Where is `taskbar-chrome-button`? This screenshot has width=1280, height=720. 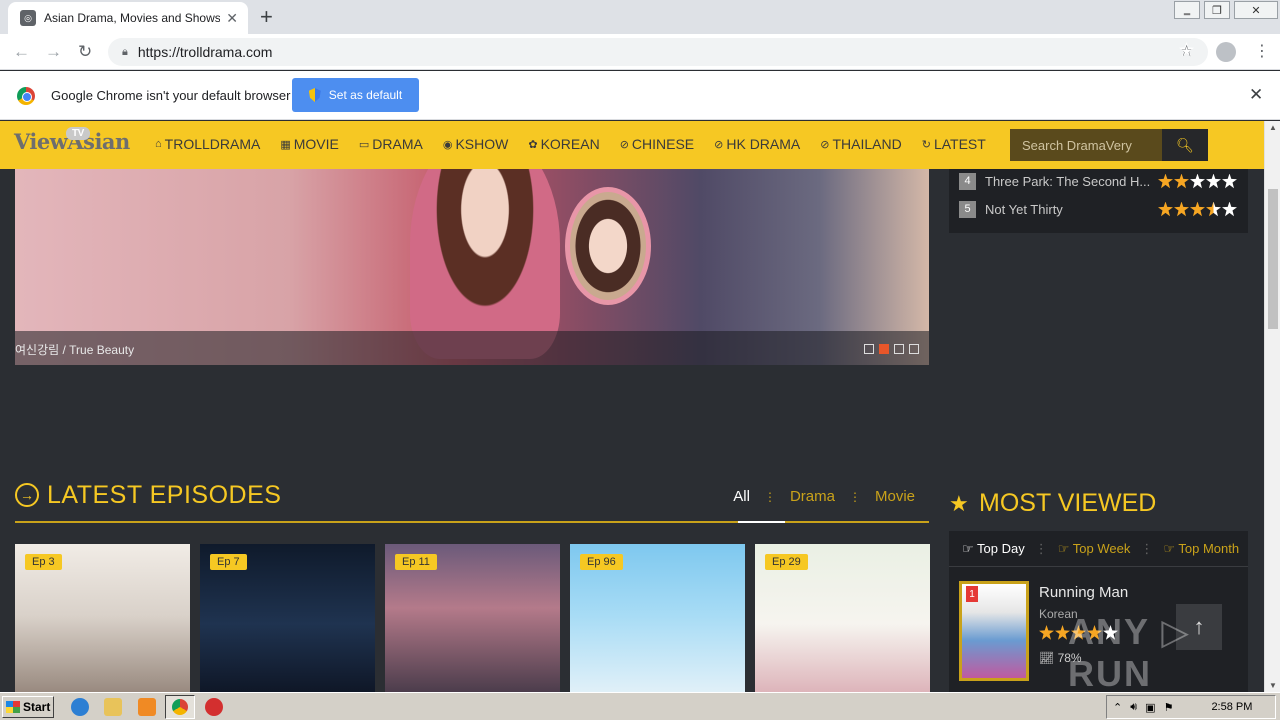 taskbar-chrome-button is located at coordinates (180, 707).